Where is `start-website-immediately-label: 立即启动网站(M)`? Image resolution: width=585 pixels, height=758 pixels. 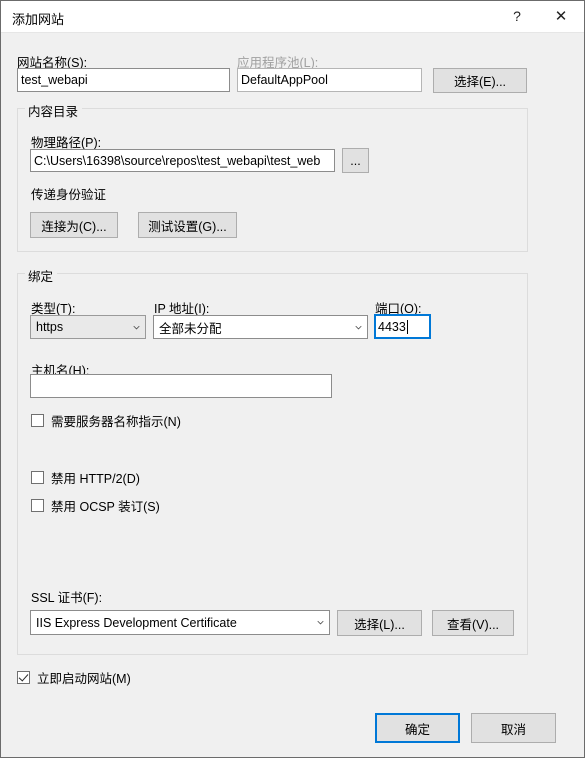
start-website-immediately-label: 立即启动网站(M) is located at coordinates (84, 679).